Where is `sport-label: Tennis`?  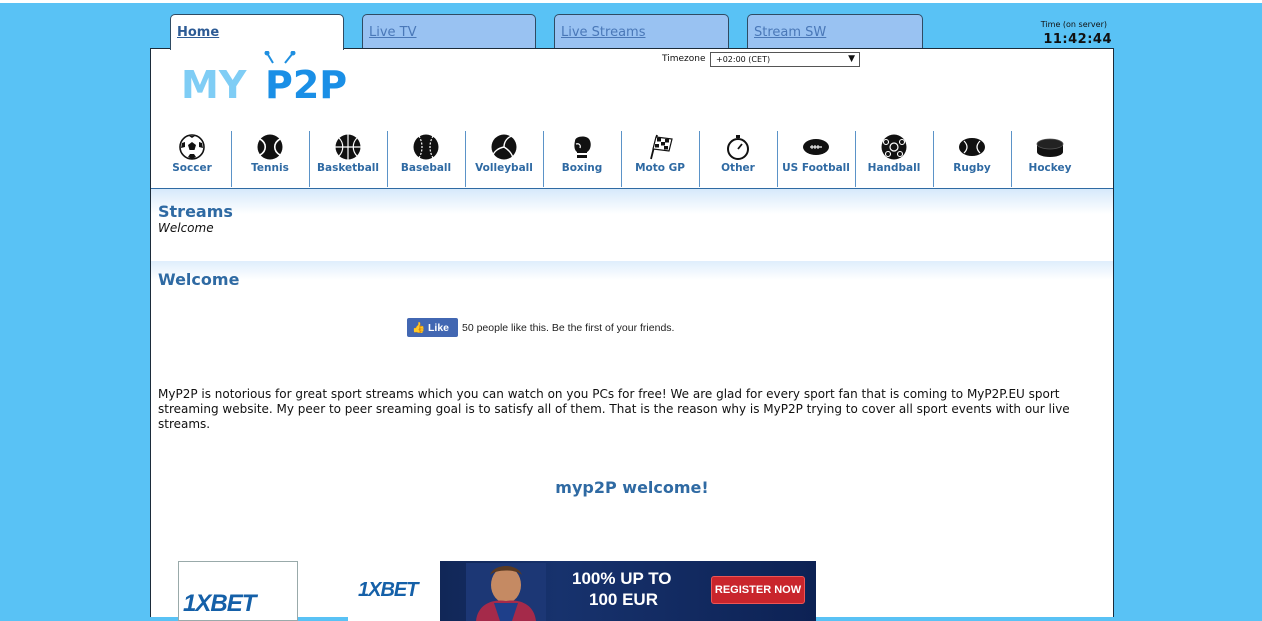
sport-label: Tennis is located at coordinates (270, 168).